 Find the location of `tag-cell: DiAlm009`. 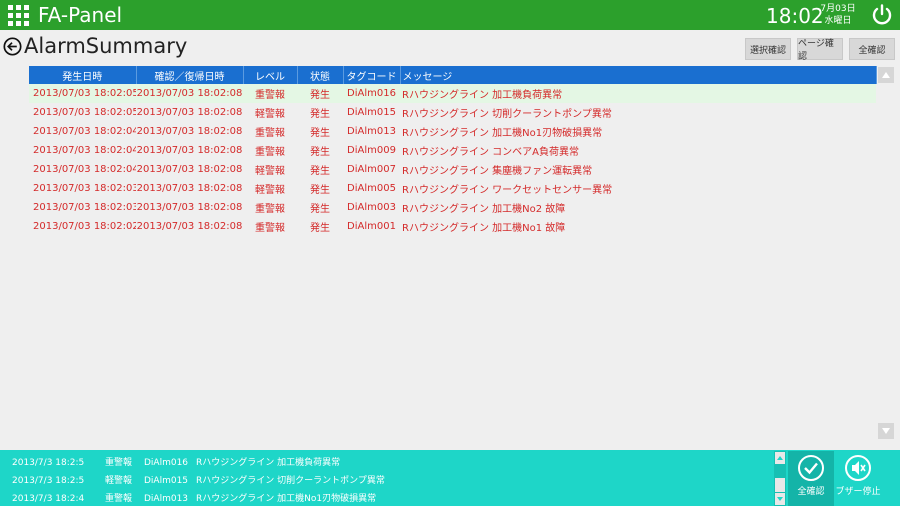

tag-cell: DiAlm009 is located at coordinates (371, 150).